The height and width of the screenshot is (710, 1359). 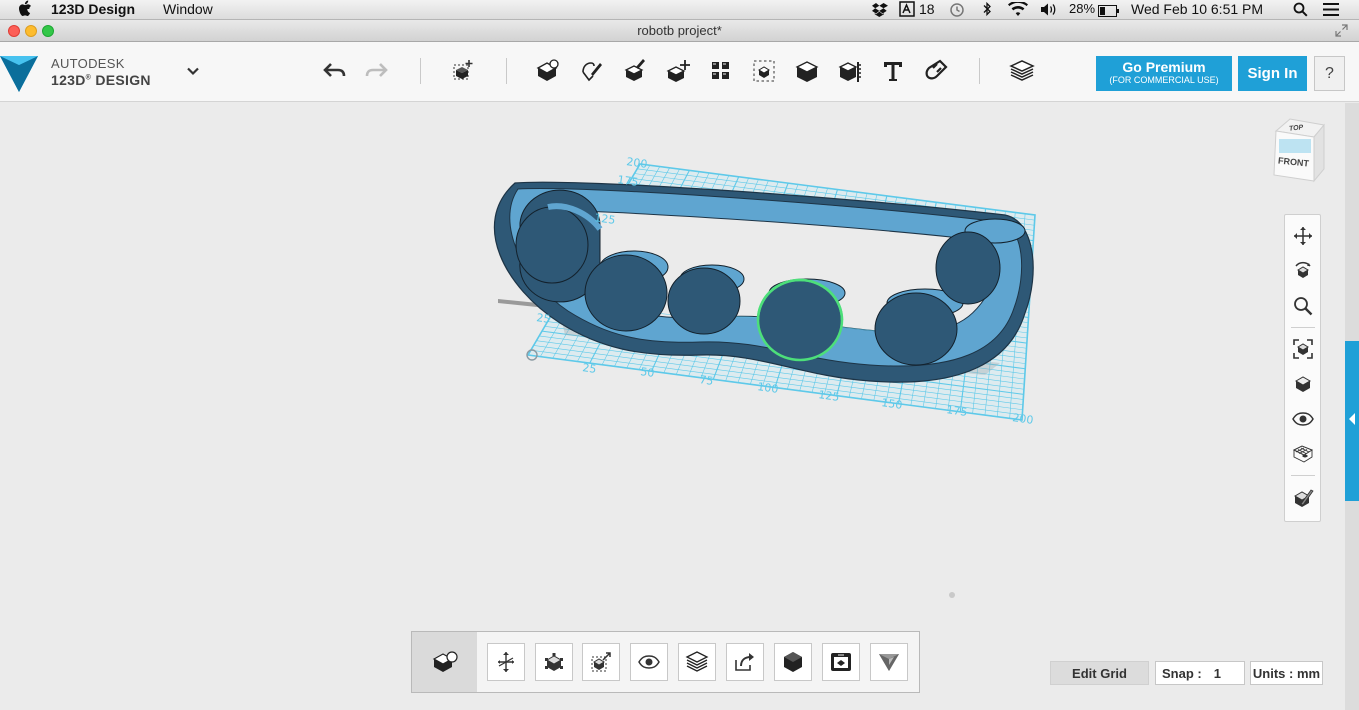 What do you see at coordinates (1217, 673) in the screenshot?
I see `snap-value: 1` at bounding box center [1217, 673].